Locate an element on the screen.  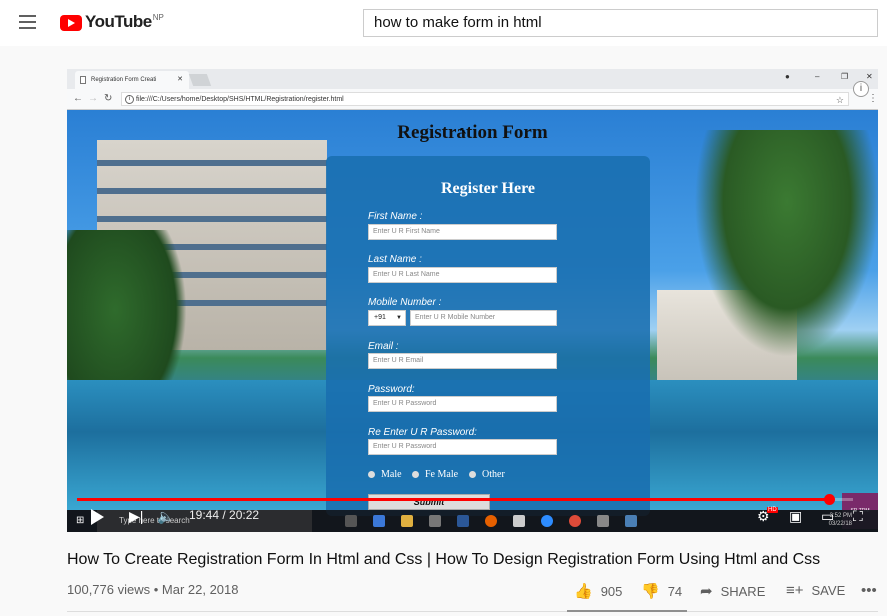
last-name-label: Last Name : is located at coordinates (395, 259).